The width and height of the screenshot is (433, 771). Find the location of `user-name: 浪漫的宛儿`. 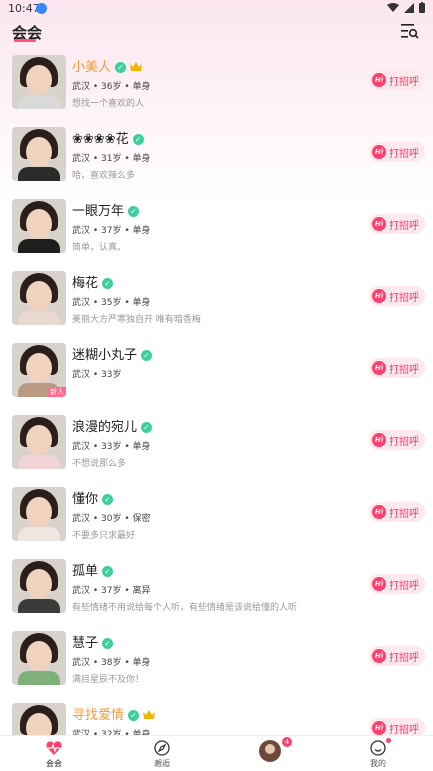

user-name: 浪漫的宛儿 is located at coordinates (105, 427).